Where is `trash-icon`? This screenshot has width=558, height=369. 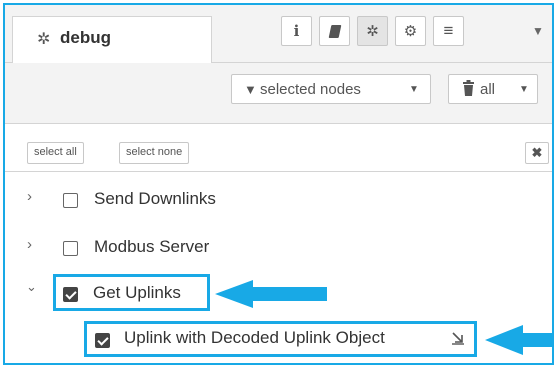
trash-icon is located at coordinates (468, 90).